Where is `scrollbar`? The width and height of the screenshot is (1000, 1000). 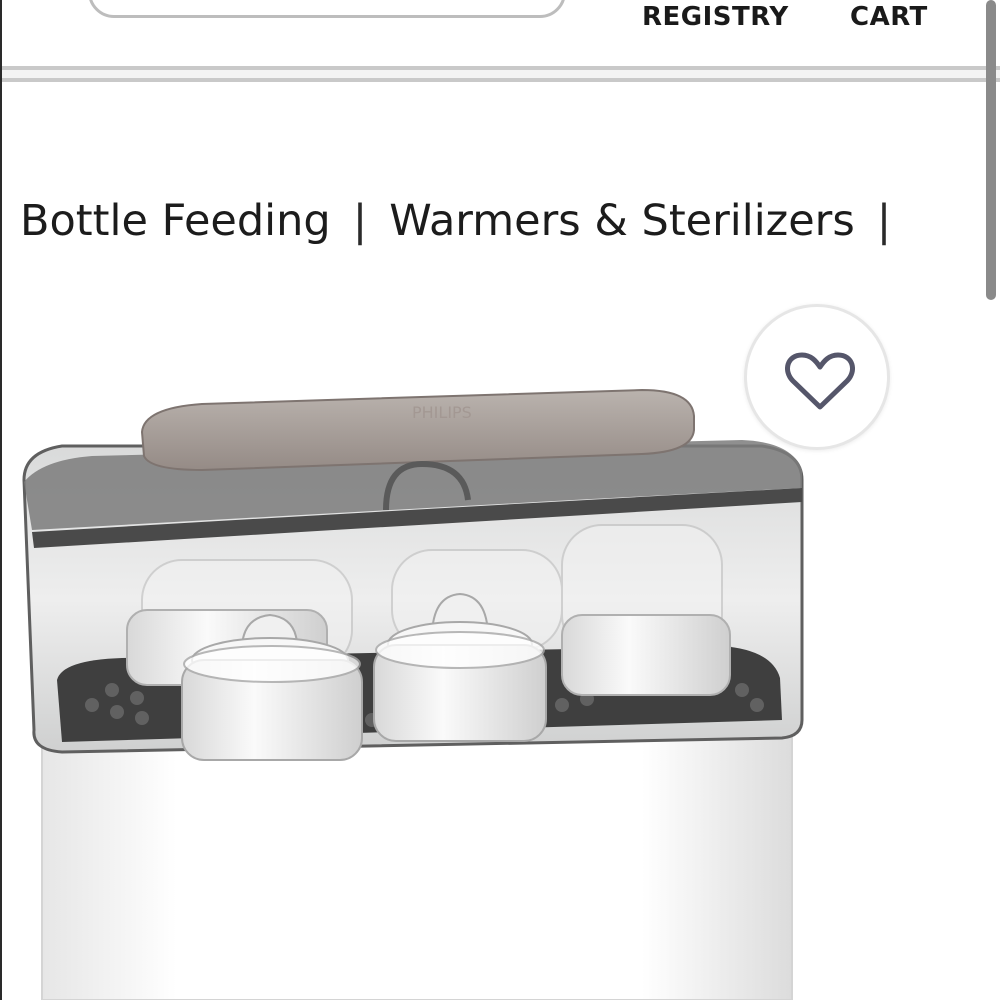 scrollbar is located at coordinates (991, 150).